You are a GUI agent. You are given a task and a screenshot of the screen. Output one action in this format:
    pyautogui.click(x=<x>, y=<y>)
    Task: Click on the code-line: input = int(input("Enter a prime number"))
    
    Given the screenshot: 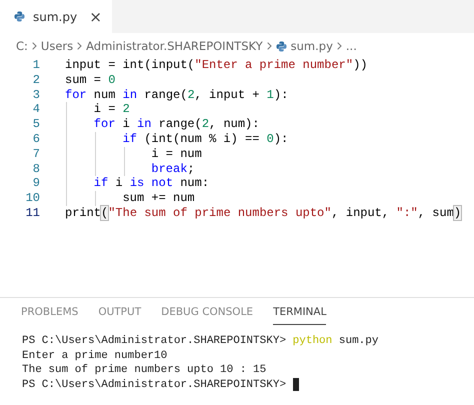 What is the action you would take?
    pyautogui.click(x=216, y=65)
    